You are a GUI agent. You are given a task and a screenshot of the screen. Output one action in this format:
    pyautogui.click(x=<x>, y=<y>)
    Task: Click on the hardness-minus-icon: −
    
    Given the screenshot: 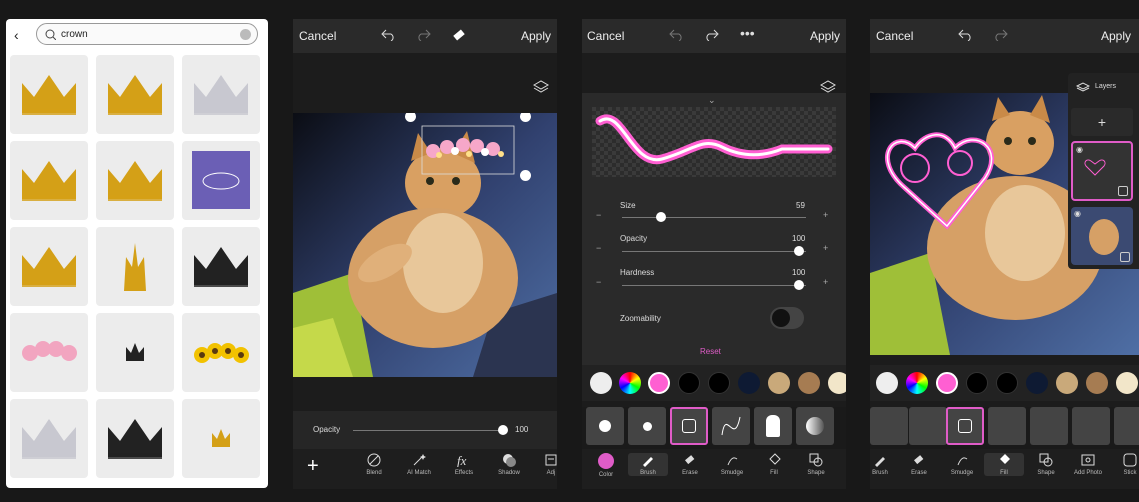 What is the action you would take?
    pyautogui.click(x=598, y=282)
    